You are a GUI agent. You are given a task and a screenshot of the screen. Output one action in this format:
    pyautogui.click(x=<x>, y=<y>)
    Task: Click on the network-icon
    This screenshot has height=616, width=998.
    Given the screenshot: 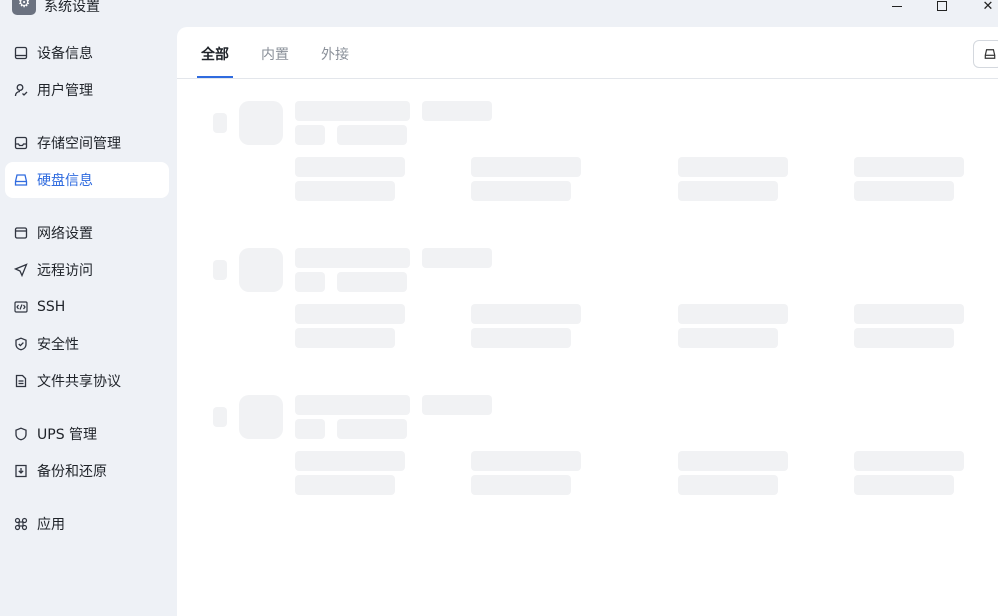 What is the action you would take?
    pyautogui.click(x=21, y=233)
    